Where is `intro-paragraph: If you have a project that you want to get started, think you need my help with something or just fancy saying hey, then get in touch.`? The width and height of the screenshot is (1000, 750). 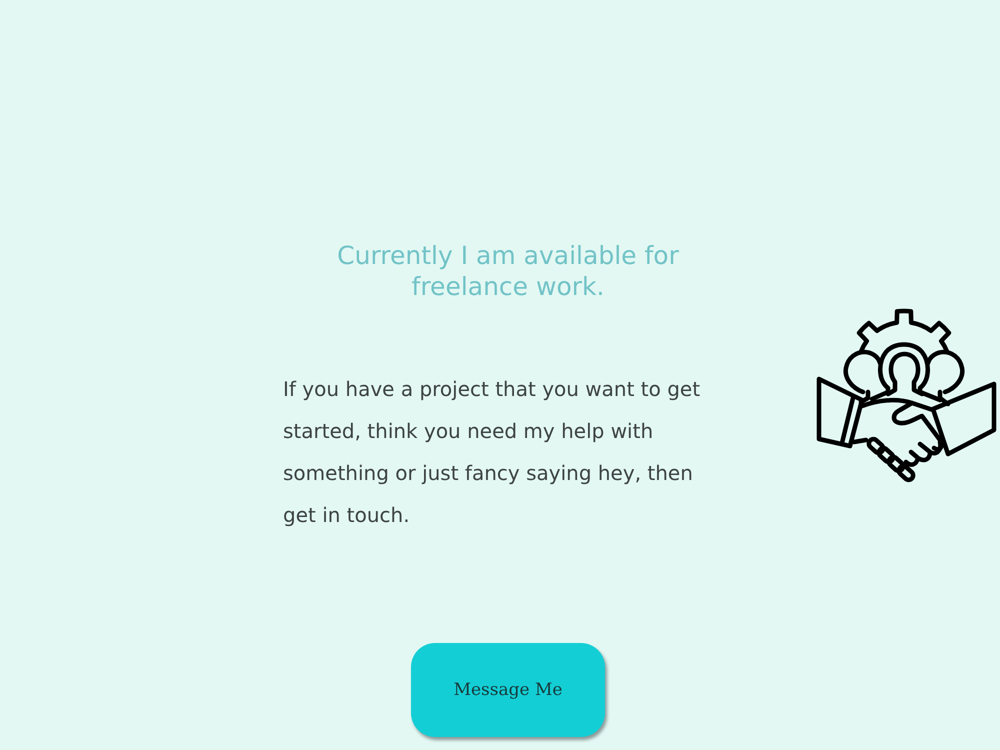 intro-paragraph: If you have a project that you want to get started, think you need my help with something or just fancy saying hey, then get in touch. is located at coordinates (492, 452).